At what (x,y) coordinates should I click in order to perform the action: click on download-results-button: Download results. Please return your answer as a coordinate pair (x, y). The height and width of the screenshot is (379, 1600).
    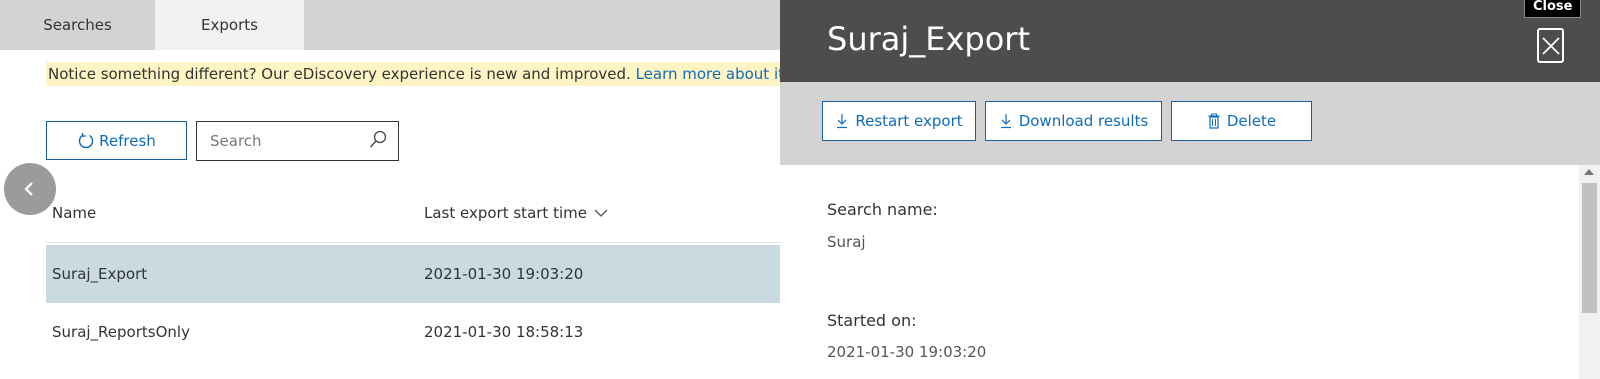
    Looking at the image, I should click on (1073, 121).